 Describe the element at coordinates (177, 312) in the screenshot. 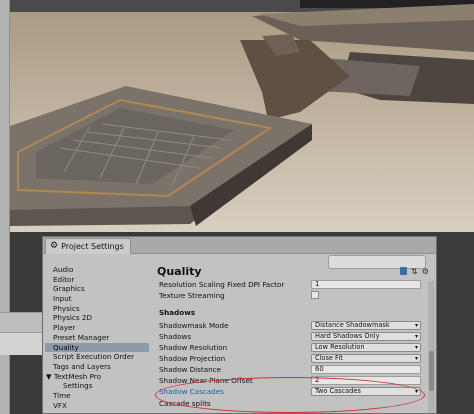

I see `section-title: Shadows` at that location.